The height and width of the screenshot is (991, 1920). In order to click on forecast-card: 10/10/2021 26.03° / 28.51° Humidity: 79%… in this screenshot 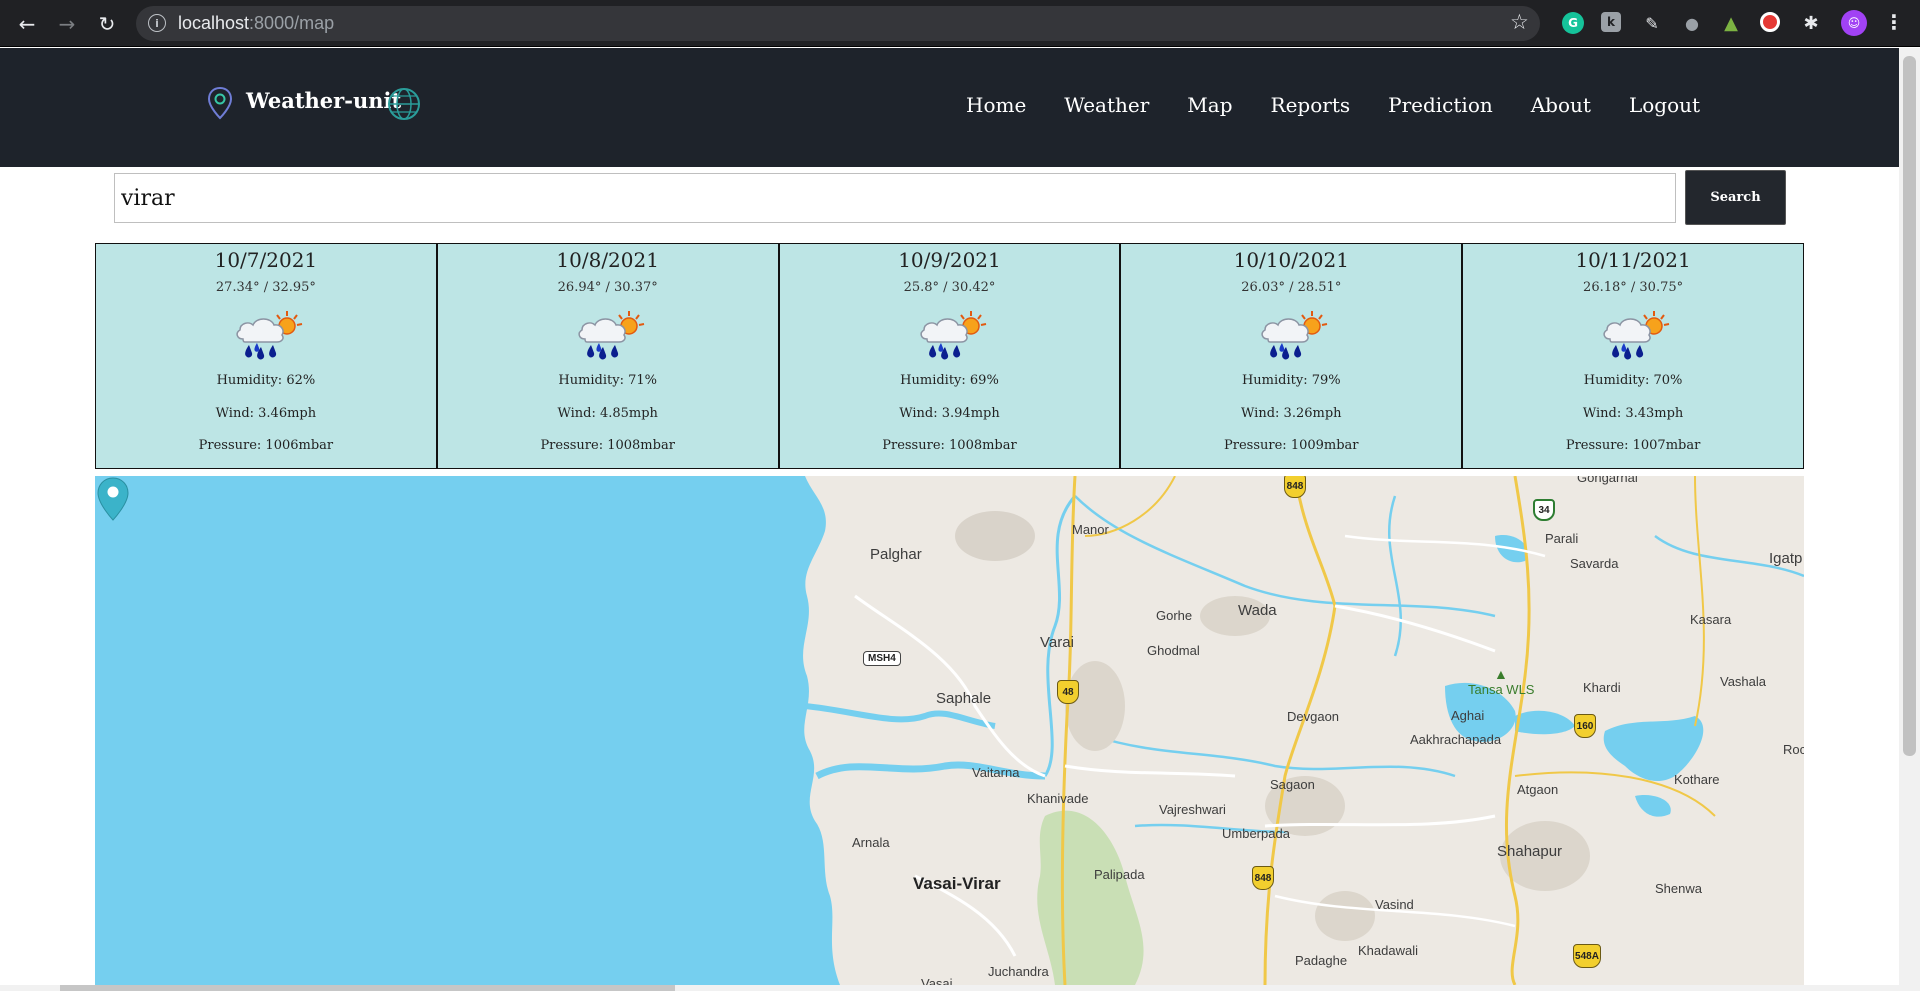, I will do `click(1291, 356)`.